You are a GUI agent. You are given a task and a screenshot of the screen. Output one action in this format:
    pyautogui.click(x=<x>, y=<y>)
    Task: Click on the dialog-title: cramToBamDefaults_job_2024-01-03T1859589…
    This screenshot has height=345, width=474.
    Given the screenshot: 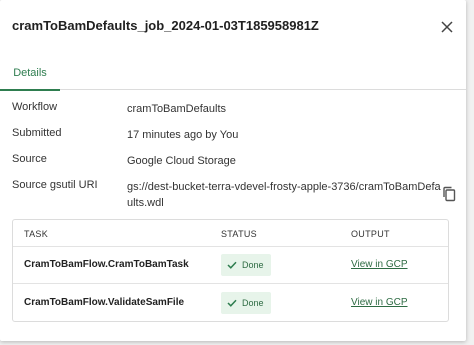 What is the action you would take?
    pyautogui.click(x=165, y=25)
    